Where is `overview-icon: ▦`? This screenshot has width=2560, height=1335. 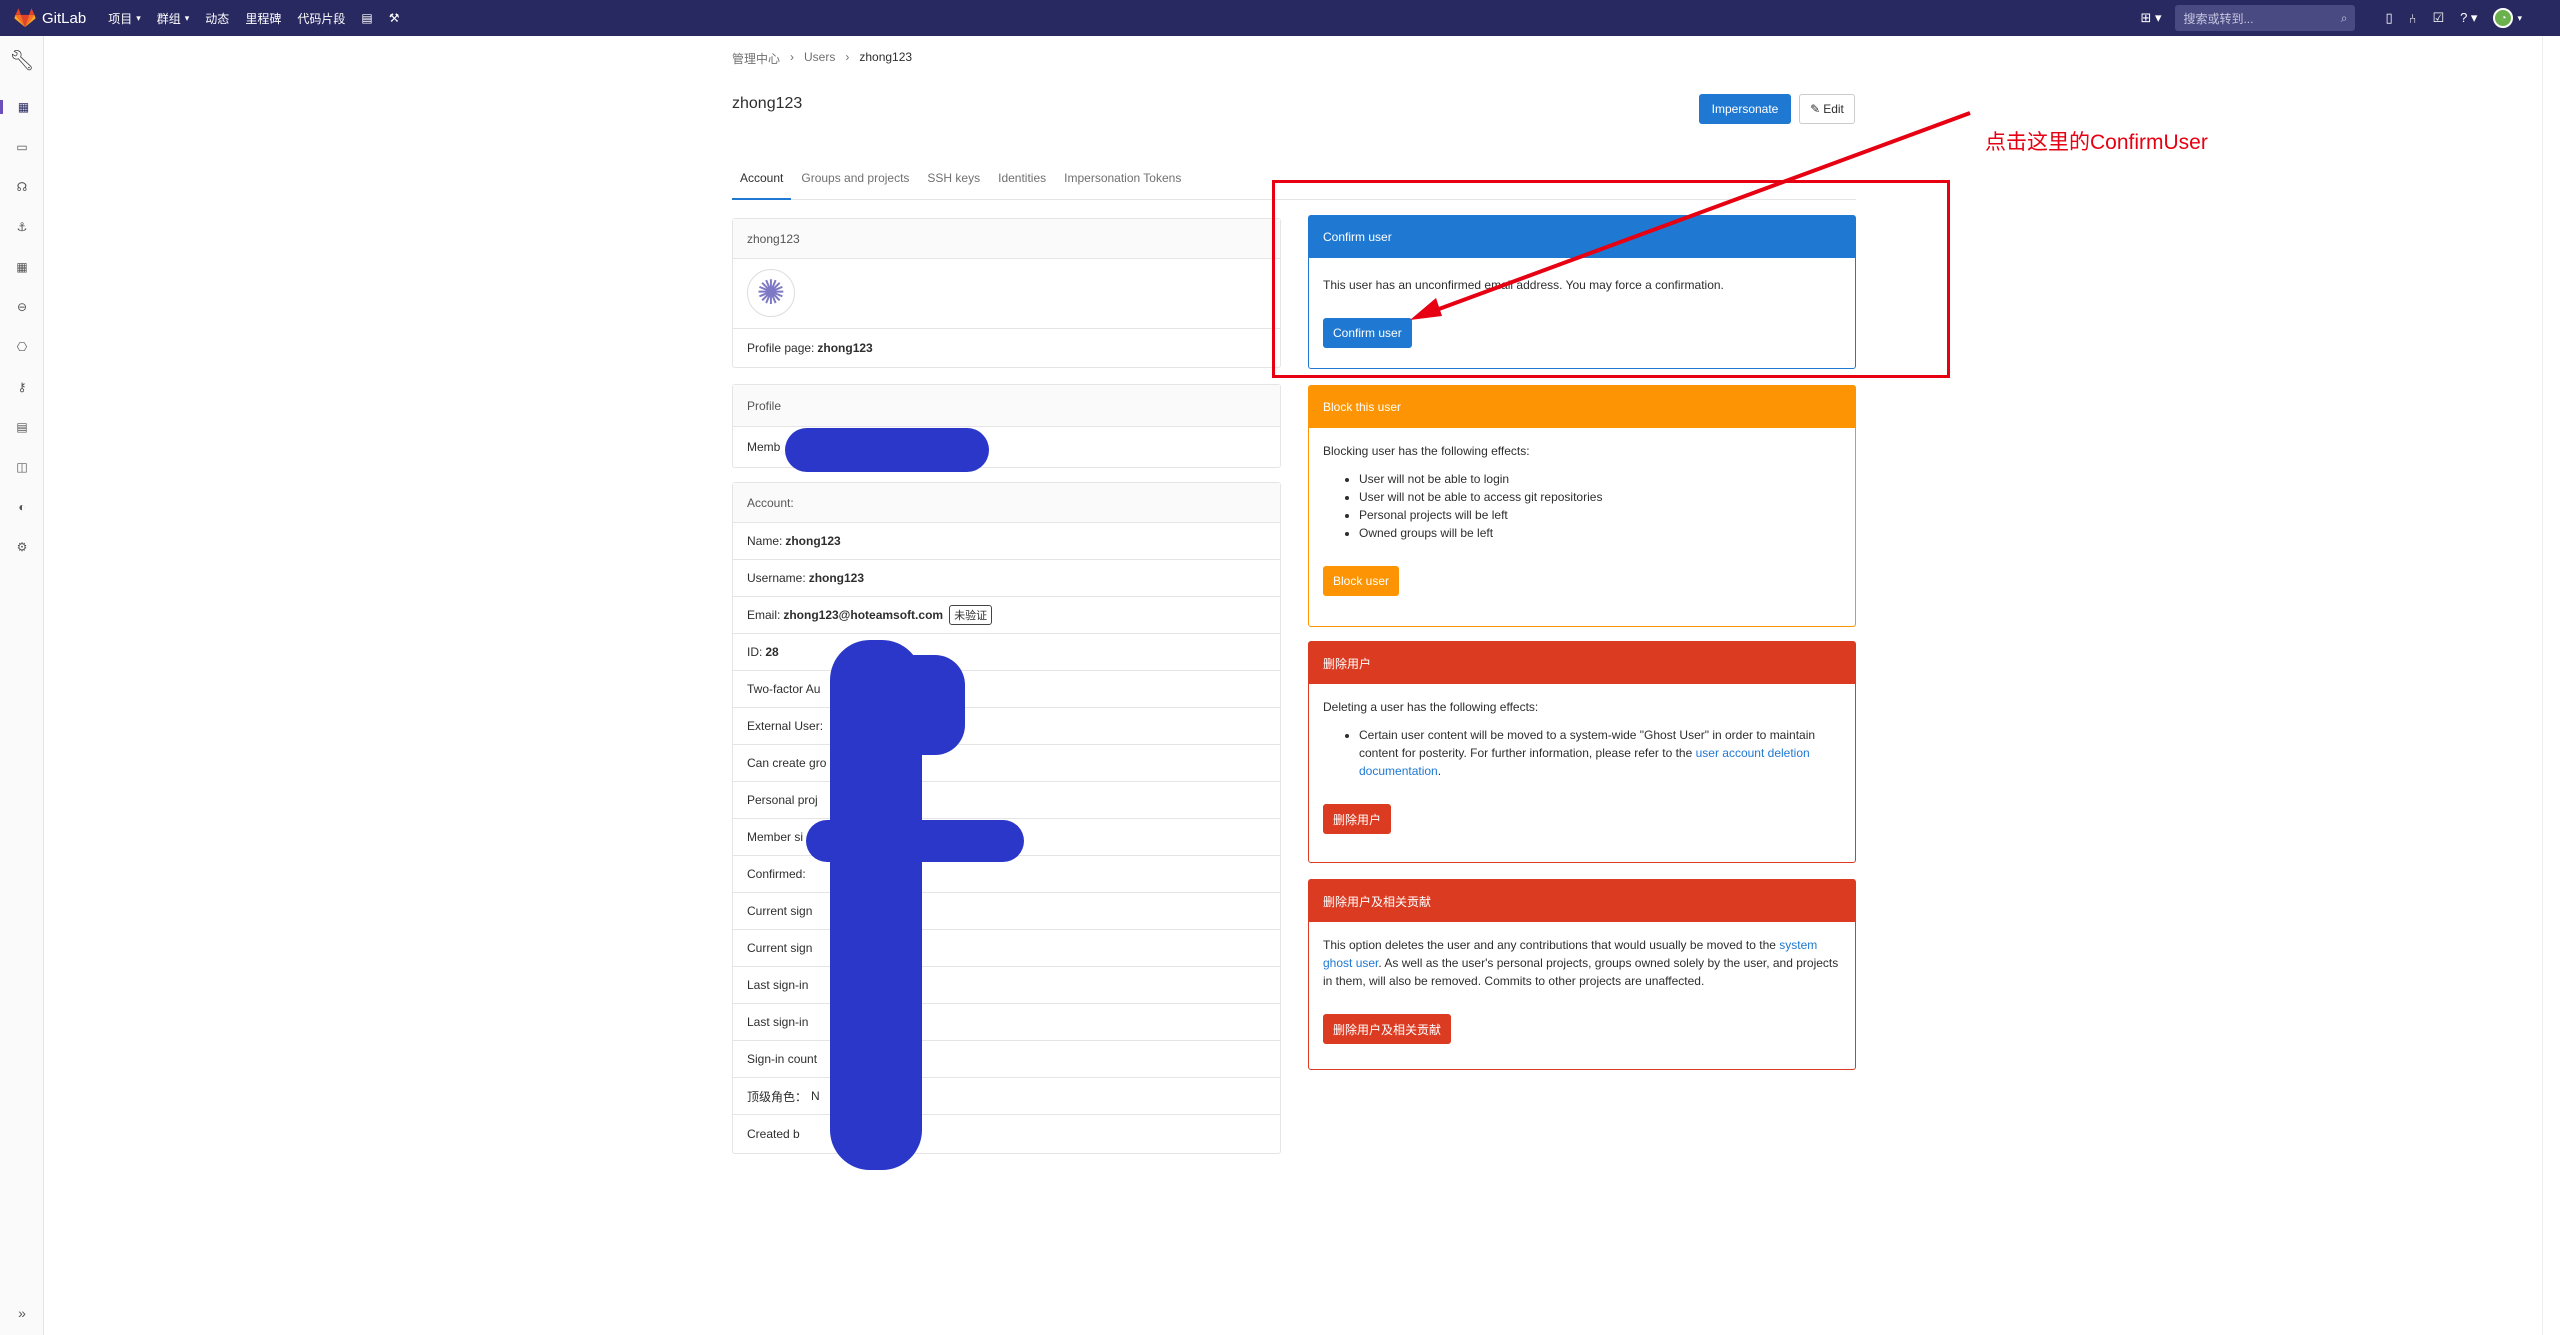
overview-icon: ▦ is located at coordinates (22, 107).